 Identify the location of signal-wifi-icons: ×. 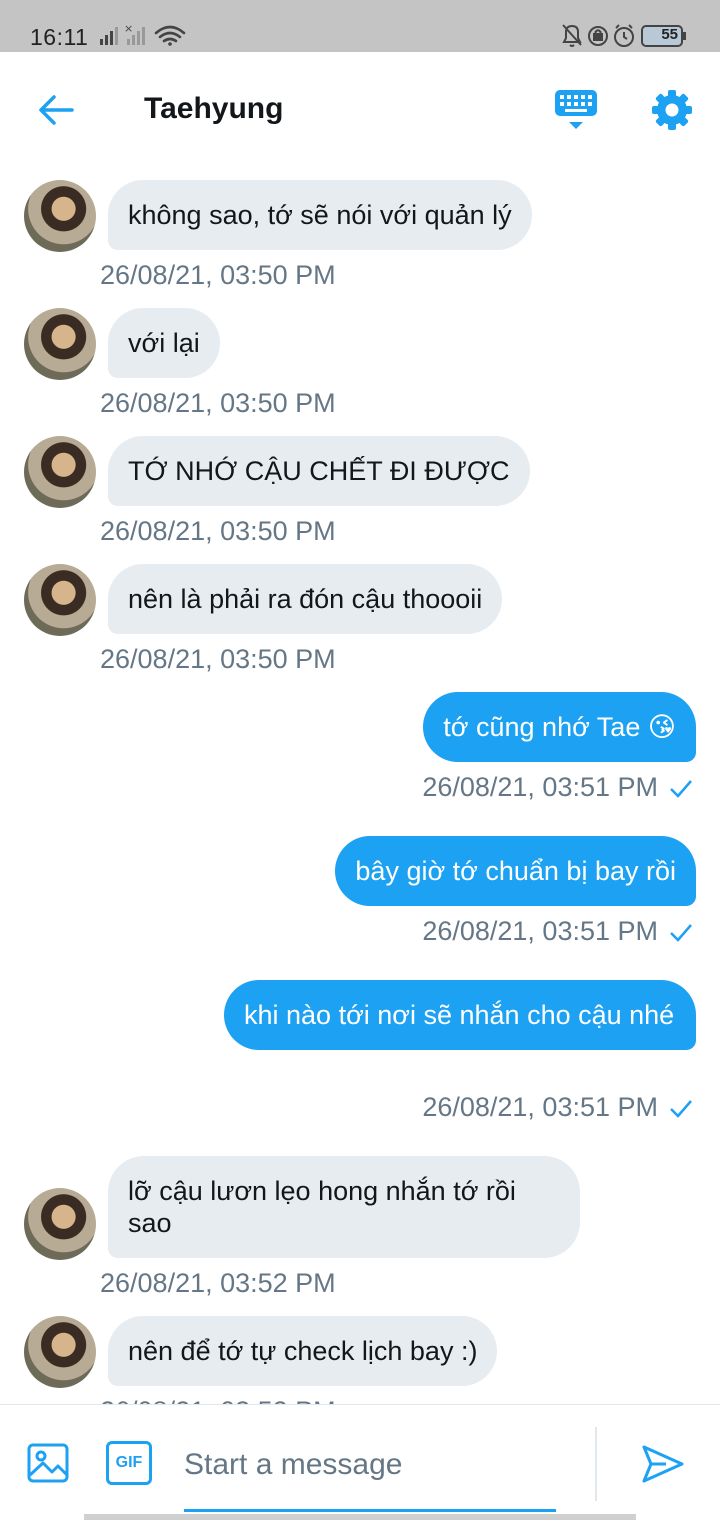
(143, 34).